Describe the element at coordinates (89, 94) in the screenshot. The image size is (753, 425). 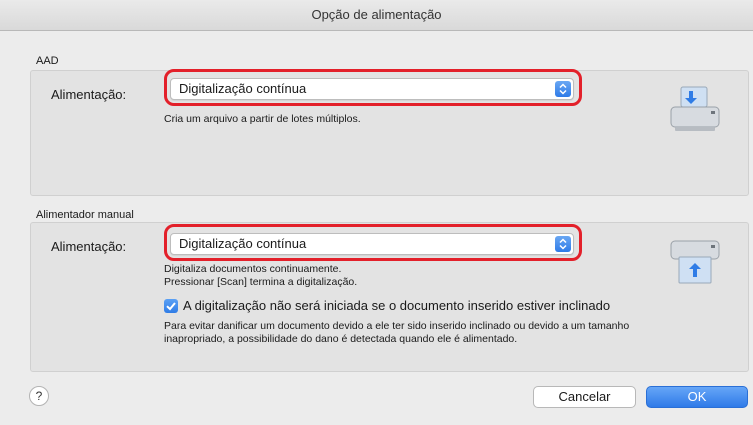
I see `aad-feed-label: Alimentação:` at that location.